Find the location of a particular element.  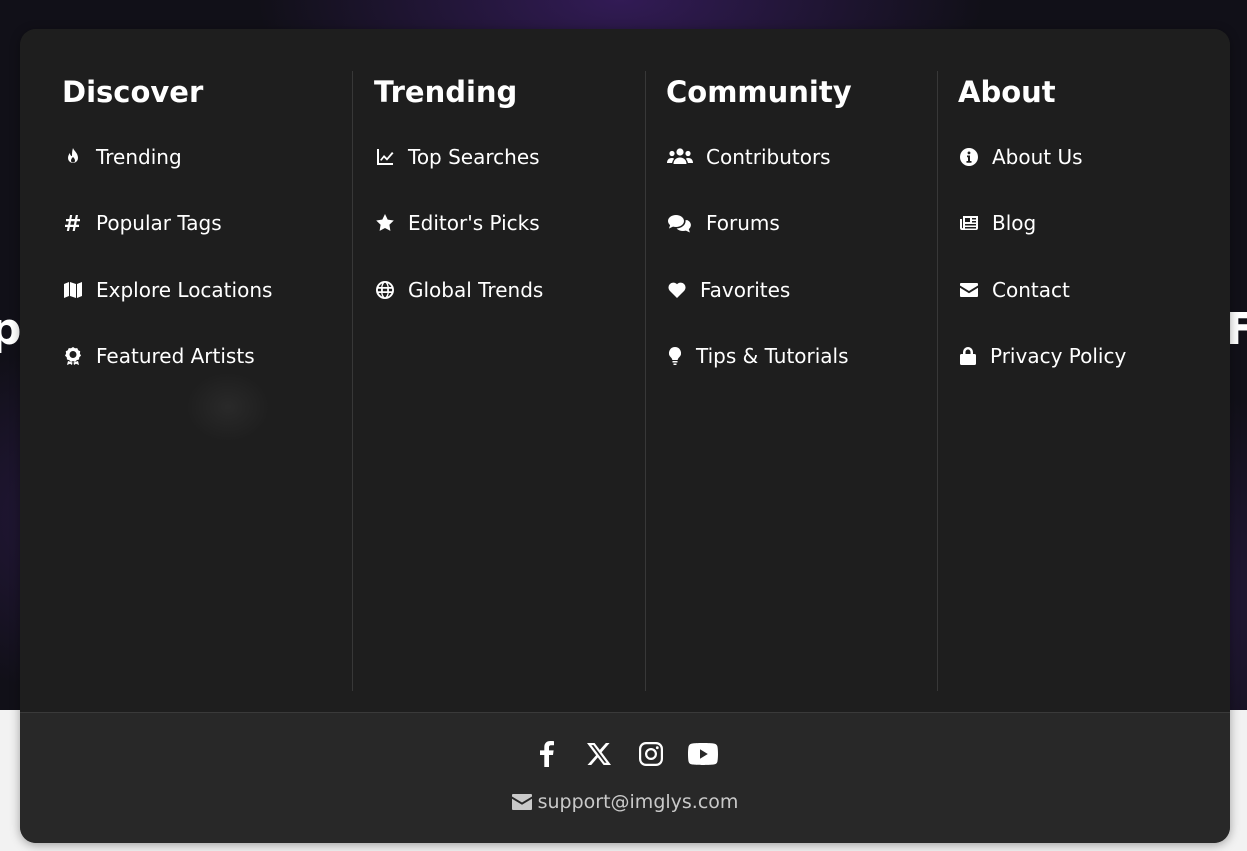

menu-item-label: Trending is located at coordinates (139, 157).